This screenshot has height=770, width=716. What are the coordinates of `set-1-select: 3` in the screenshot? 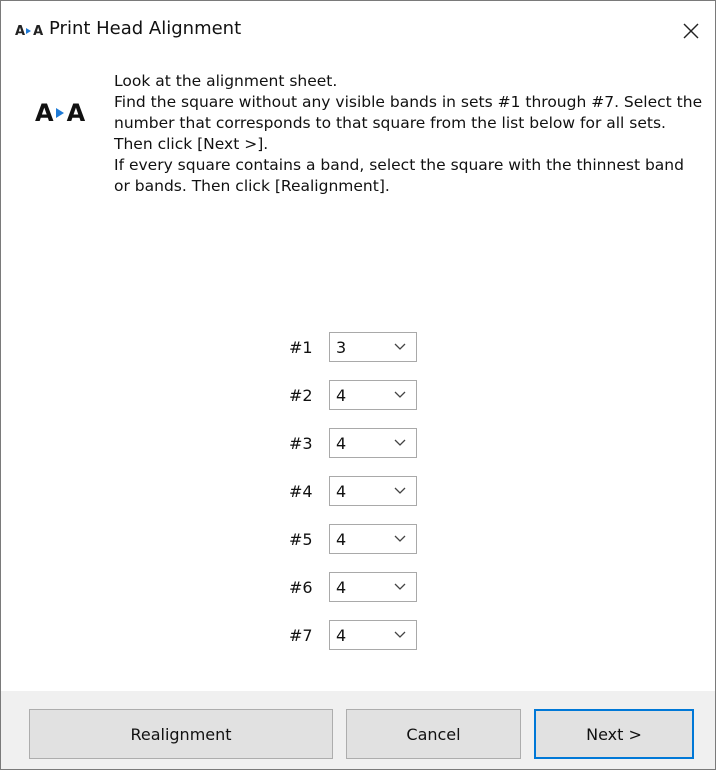 It's located at (373, 347).